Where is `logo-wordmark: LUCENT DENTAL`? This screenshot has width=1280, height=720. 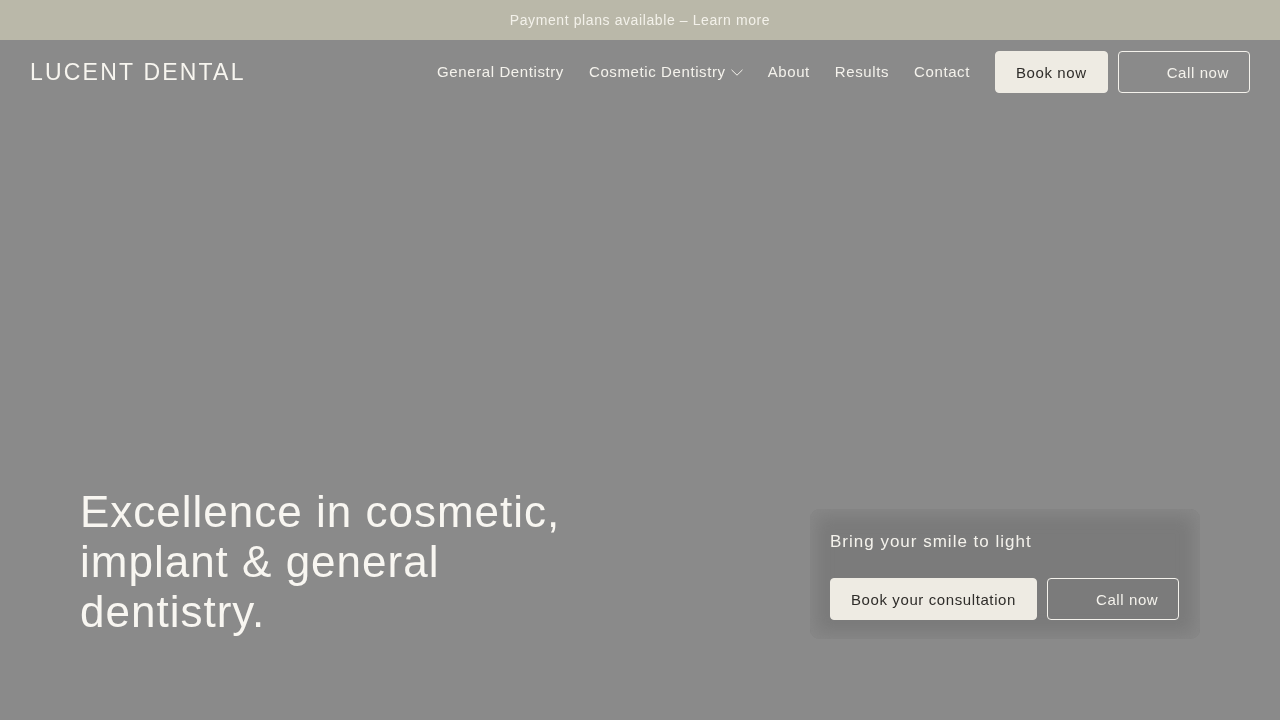 logo-wordmark: LUCENT DENTAL is located at coordinates (138, 72).